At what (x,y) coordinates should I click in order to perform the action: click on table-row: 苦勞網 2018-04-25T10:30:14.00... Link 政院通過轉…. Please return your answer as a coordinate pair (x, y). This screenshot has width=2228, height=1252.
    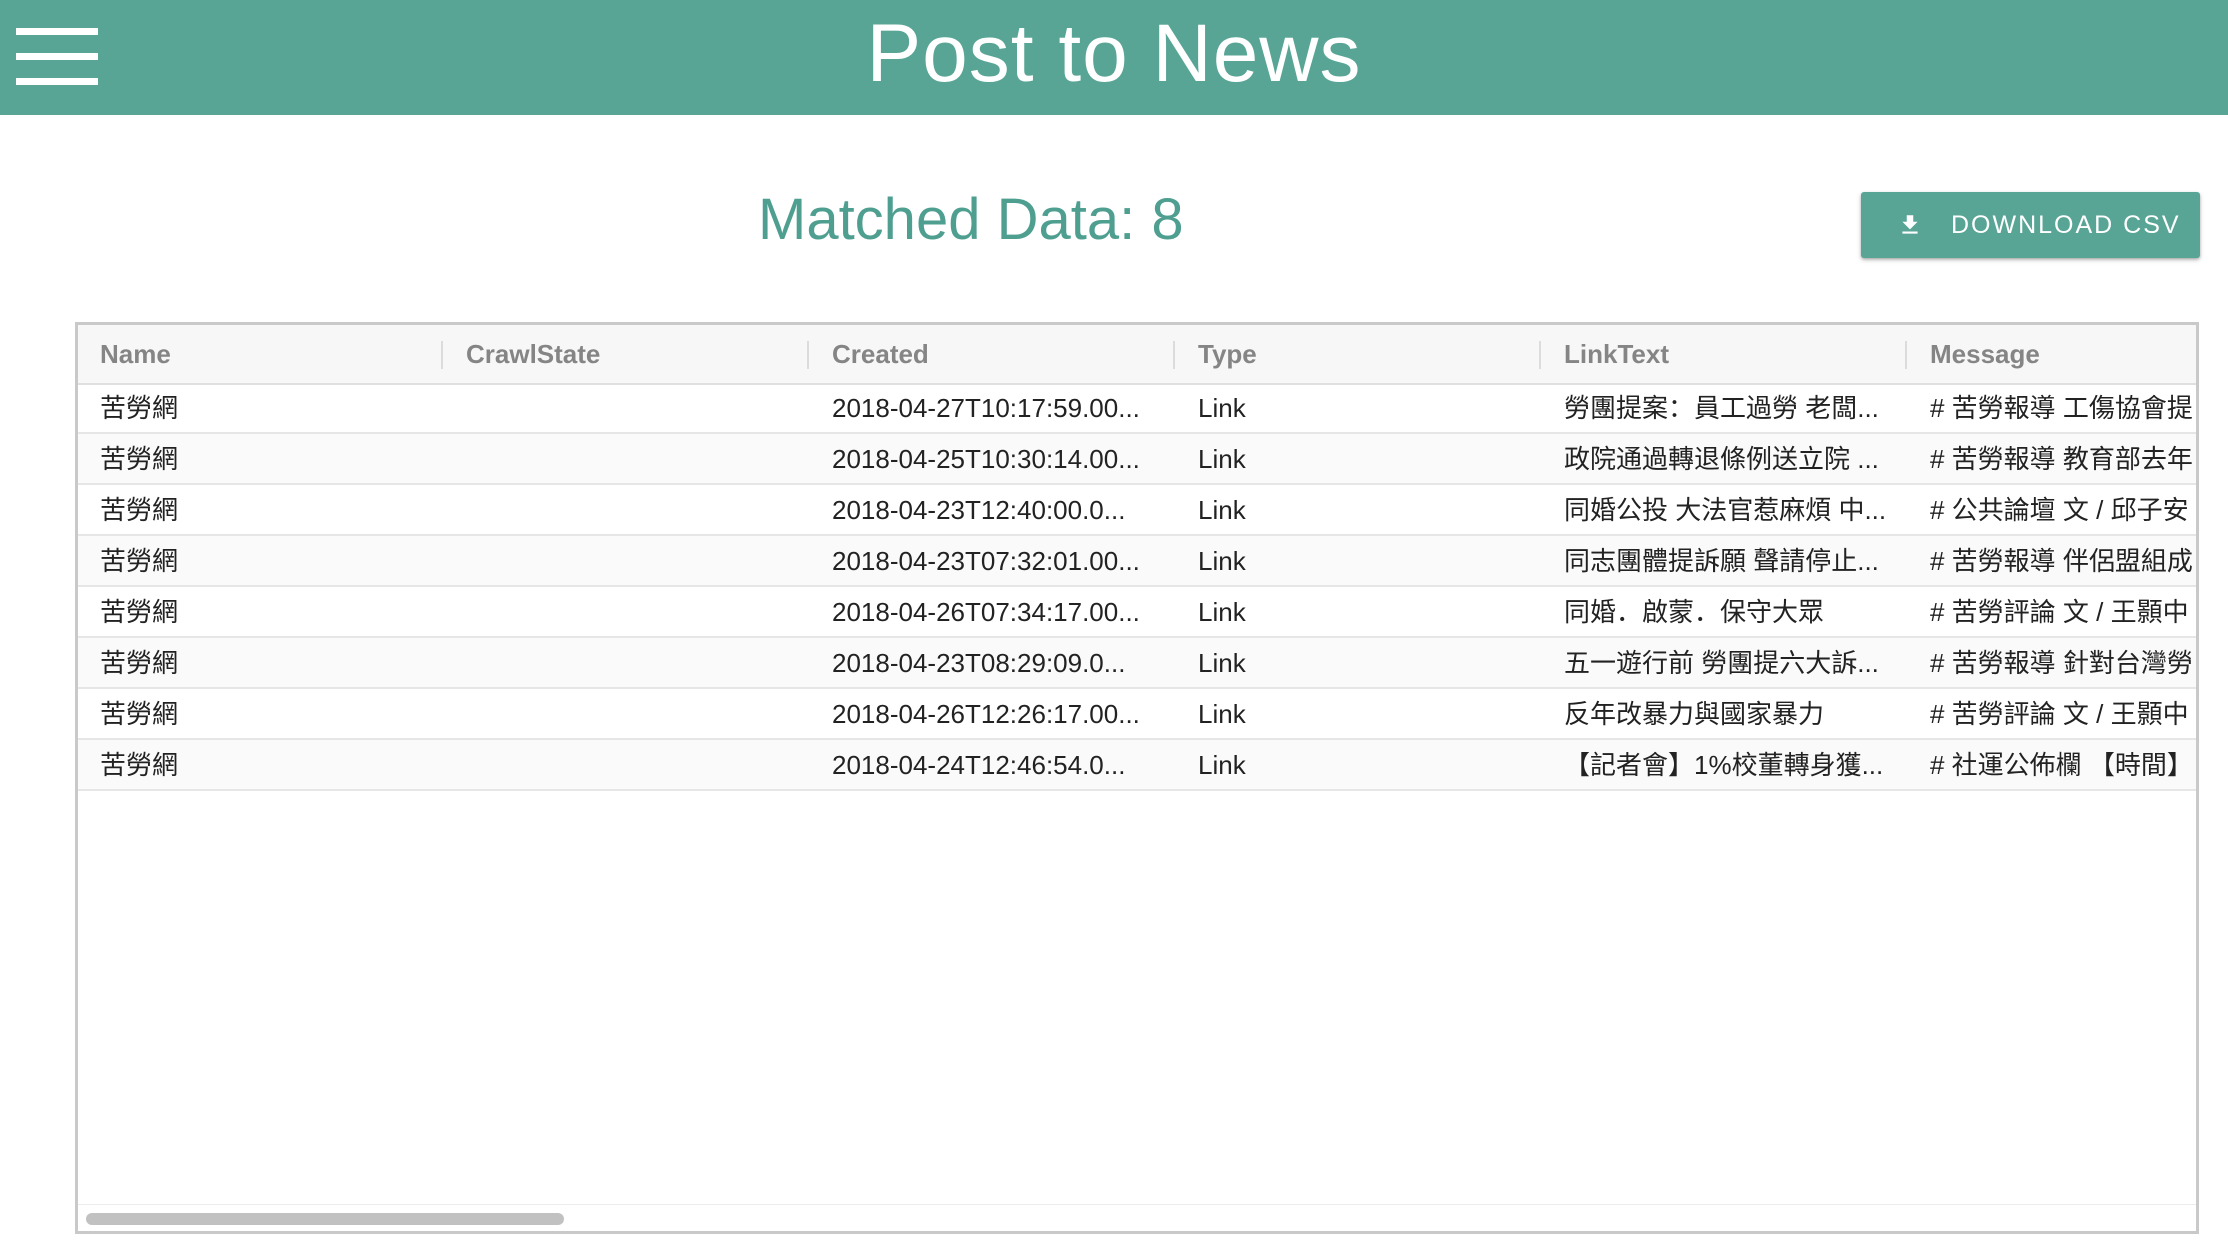
    Looking at the image, I should click on (1137, 459).